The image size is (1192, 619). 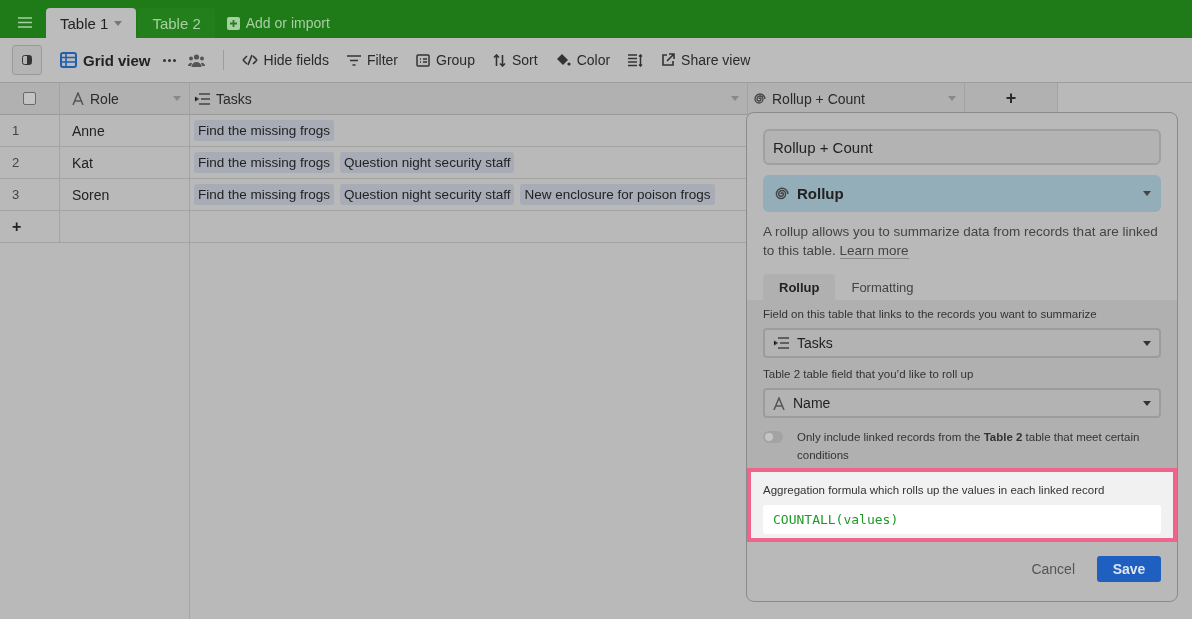 What do you see at coordinates (196, 60) in the screenshot?
I see `people-icon` at bounding box center [196, 60].